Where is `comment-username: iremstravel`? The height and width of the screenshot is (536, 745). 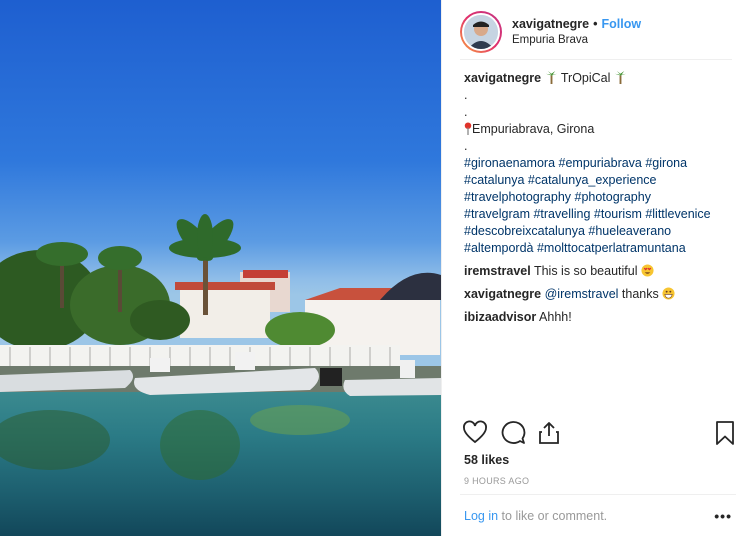
comment-username: iremstravel is located at coordinates (497, 271).